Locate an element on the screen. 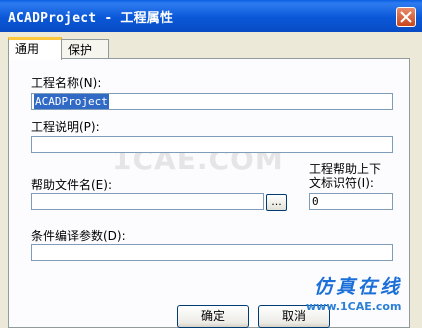  close-button is located at coordinates (406, 17).